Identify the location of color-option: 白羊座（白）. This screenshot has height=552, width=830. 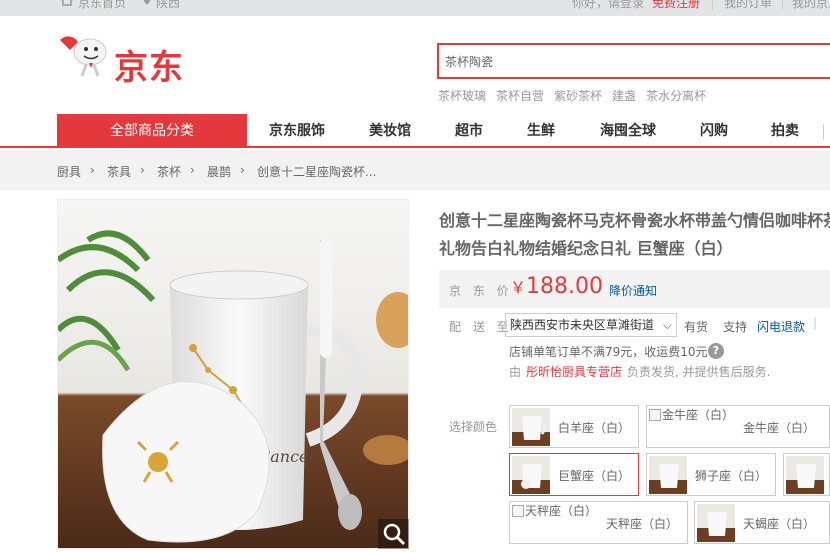
(574, 426).